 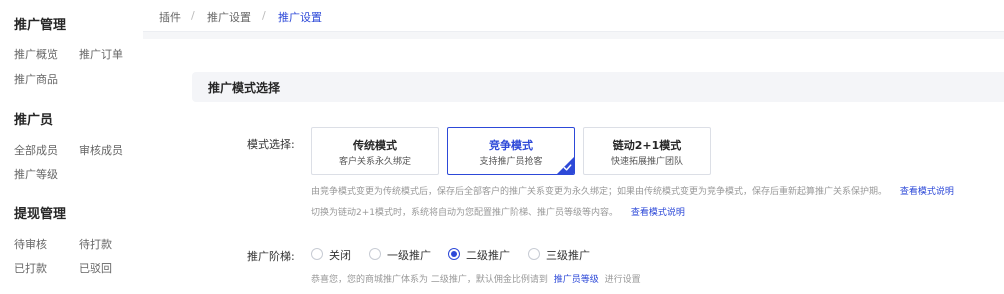 I want to click on sidebar-item-paid: 已打款, so click(x=30, y=268).